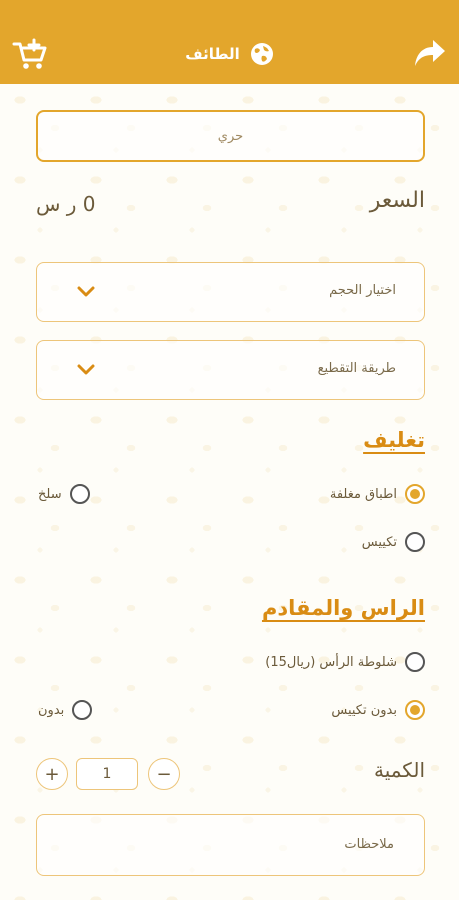 This screenshot has height=900, width=459. Describe the element at coordinates (230, 845) in the screenshot. I see `notes-field: ملاحظات` at that location.